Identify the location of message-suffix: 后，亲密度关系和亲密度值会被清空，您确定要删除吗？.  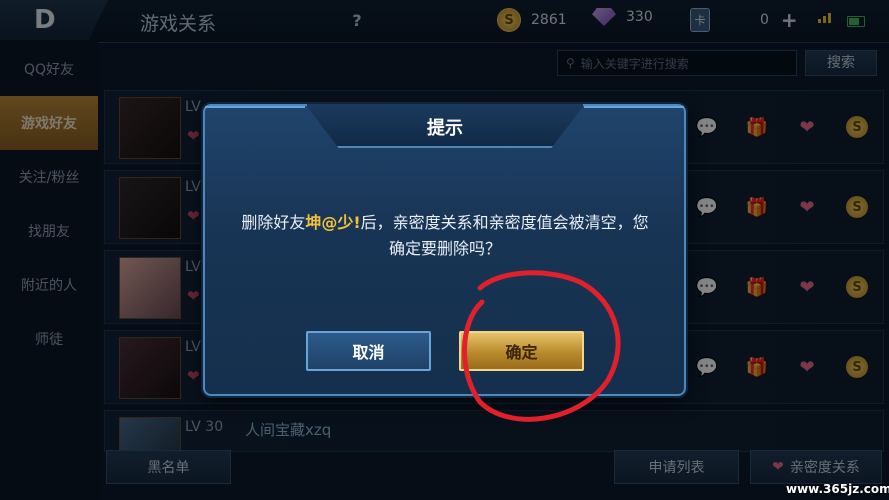
(504, 235).